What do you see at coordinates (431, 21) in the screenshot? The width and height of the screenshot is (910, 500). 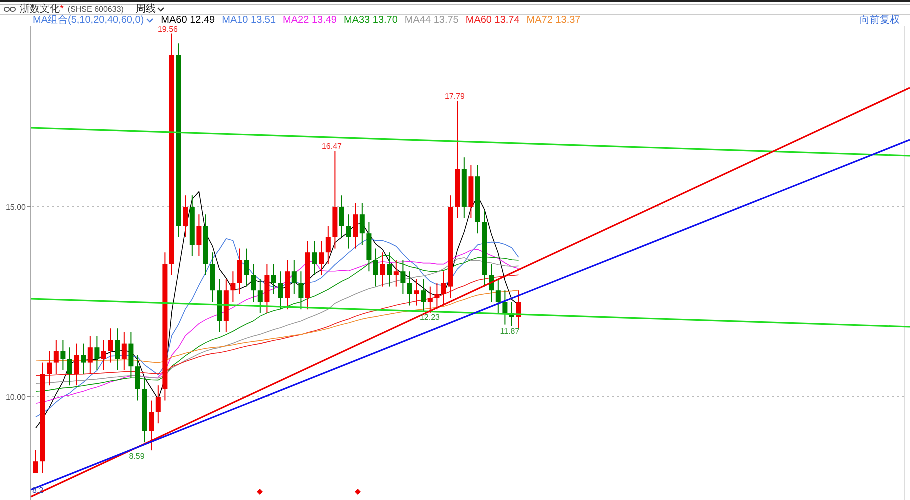 I see `ma-legend-value: MA44 13.75` at bounding box center [431, 21].